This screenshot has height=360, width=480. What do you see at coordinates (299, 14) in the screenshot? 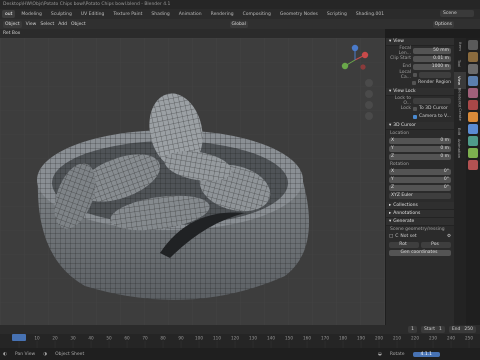
I see `tab-geometry-nodes: Geometry Nodes` at bounding box center [299, 14].